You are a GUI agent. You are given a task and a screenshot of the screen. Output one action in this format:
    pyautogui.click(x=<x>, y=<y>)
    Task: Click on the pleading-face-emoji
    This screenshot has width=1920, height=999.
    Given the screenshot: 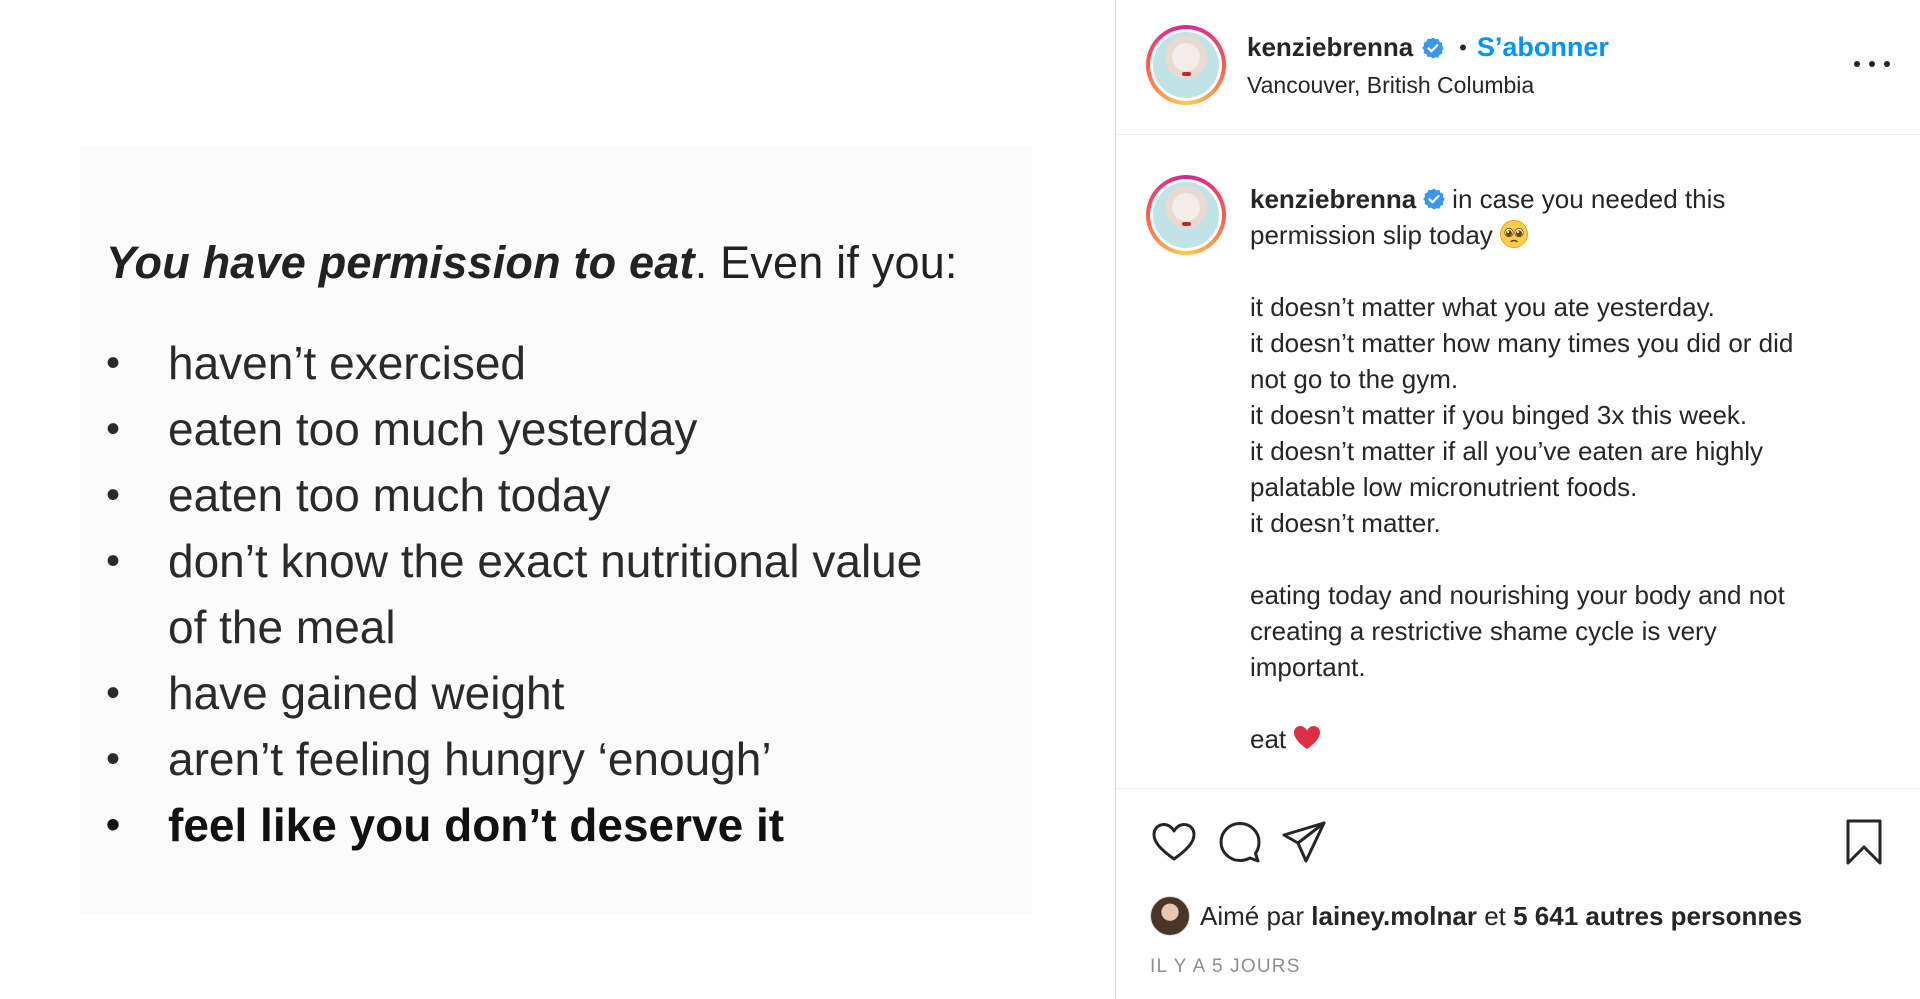 What is the action you would take?
    pyautogui.click(x=1514, y=234)
    